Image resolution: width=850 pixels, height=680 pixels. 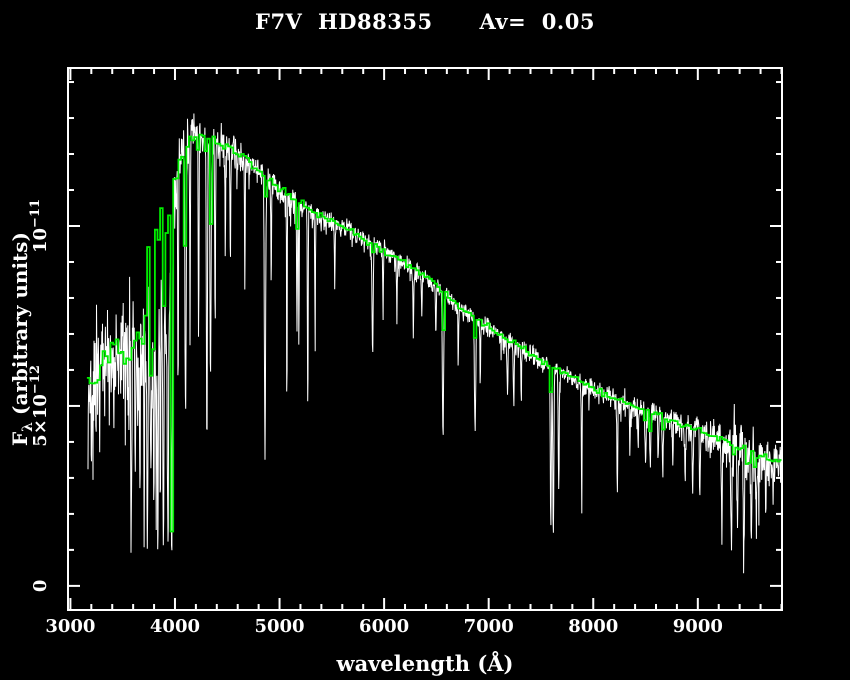 I want to click on x-tick-label: 5000, so click(x=279, y=626).